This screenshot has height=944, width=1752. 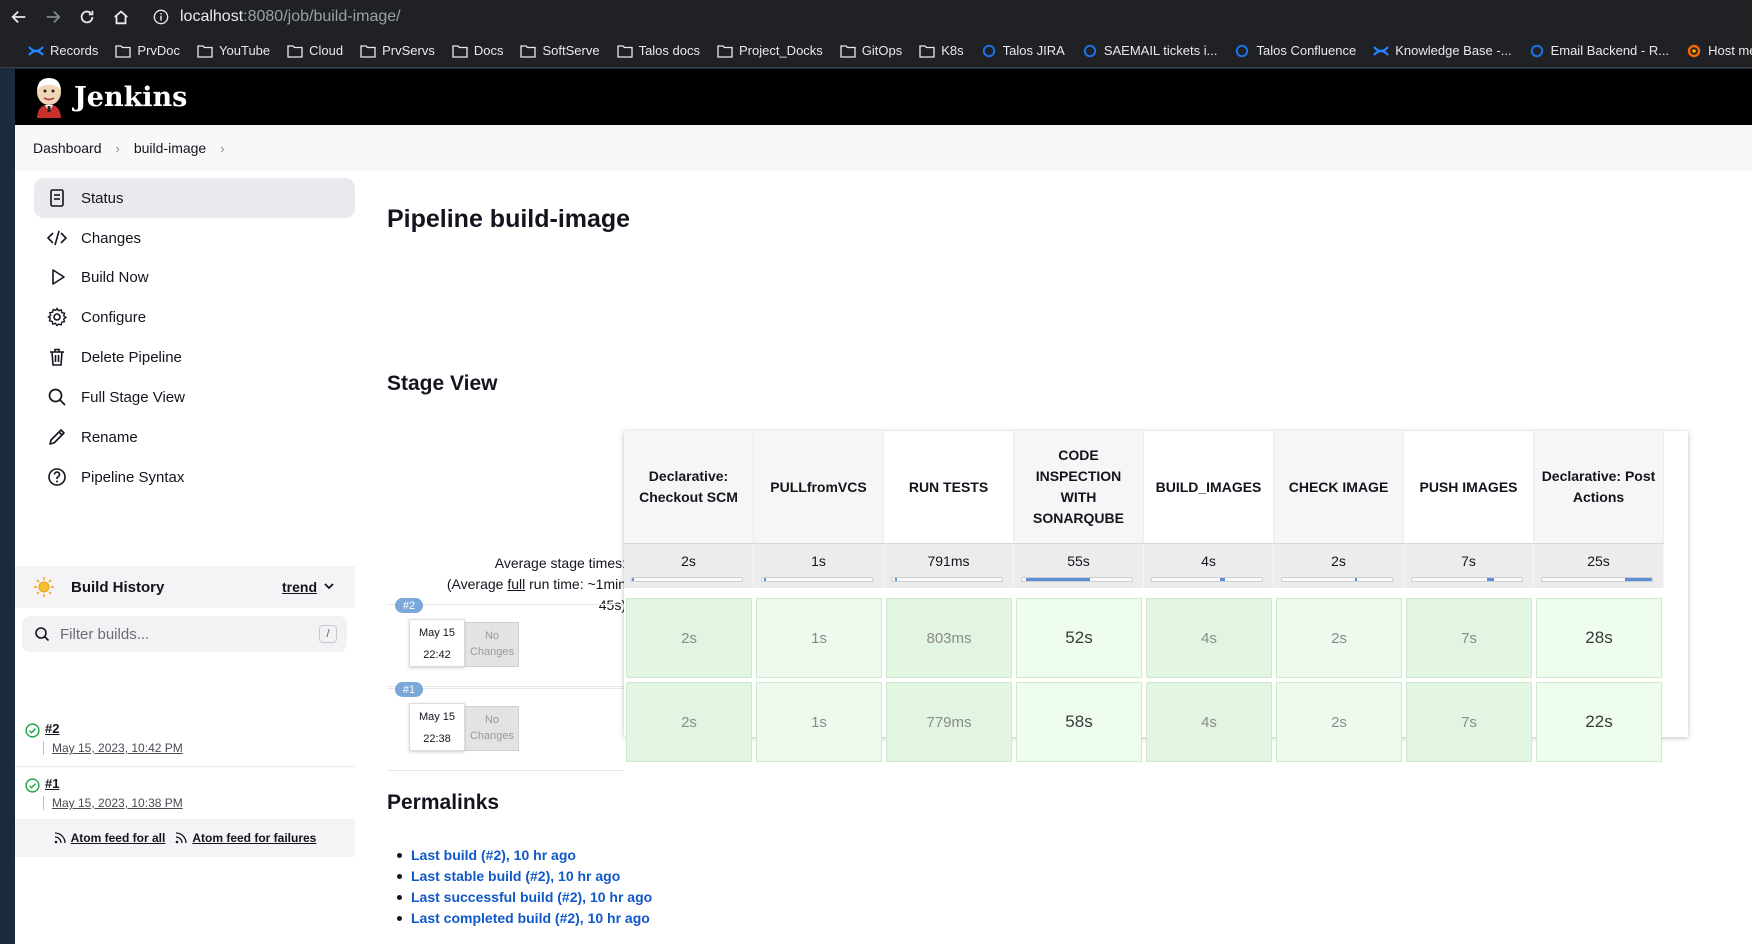 I want to click on bookmark-records: Records, so click(x=63, y=50).